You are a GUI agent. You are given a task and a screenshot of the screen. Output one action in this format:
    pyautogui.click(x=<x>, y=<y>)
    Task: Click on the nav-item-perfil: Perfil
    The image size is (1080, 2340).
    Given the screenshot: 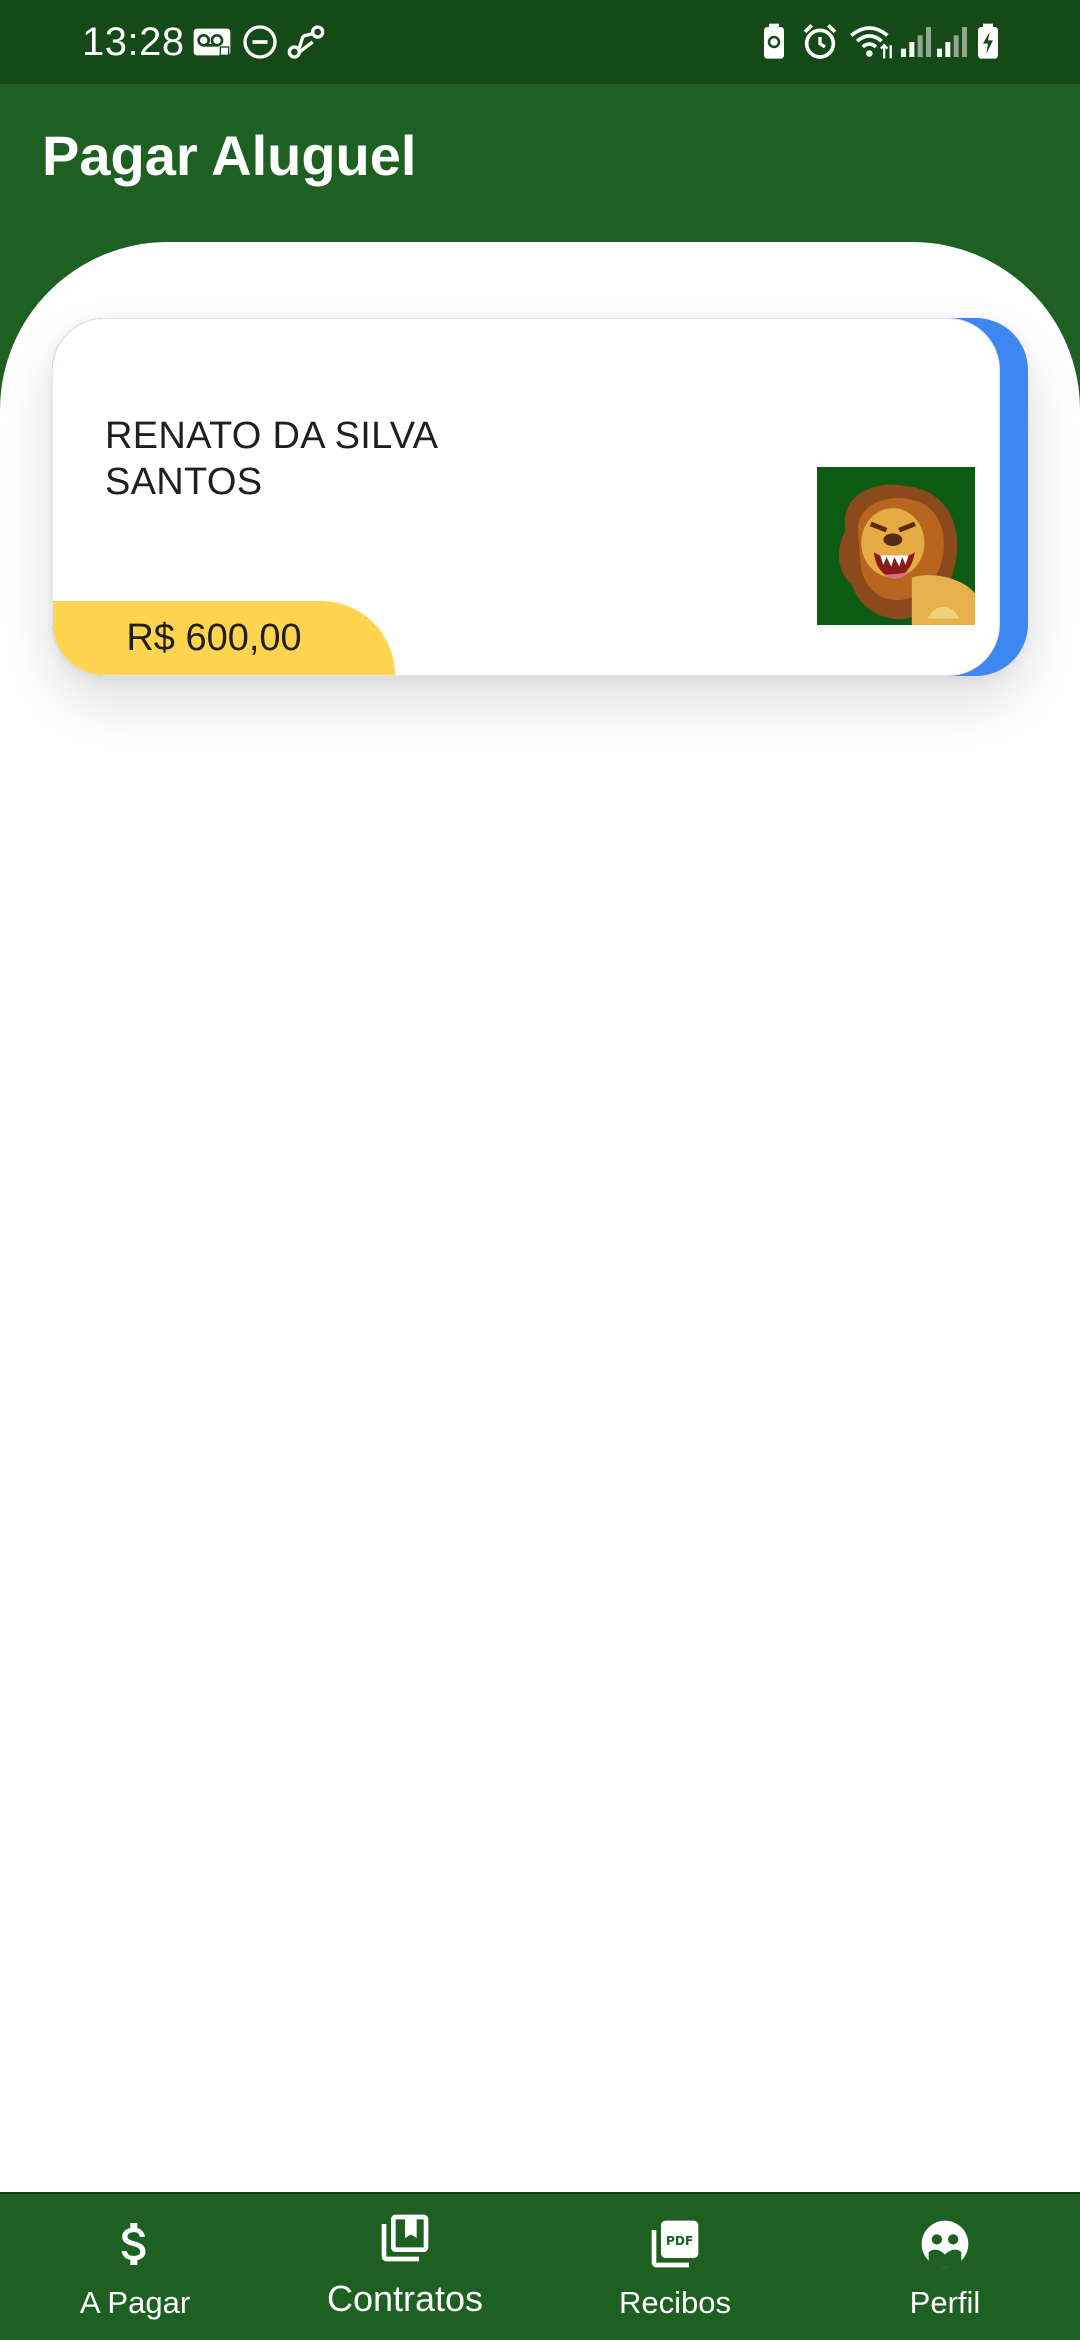 What is the action you would take?
    pyautogui.click(x=945, y=2267)
    